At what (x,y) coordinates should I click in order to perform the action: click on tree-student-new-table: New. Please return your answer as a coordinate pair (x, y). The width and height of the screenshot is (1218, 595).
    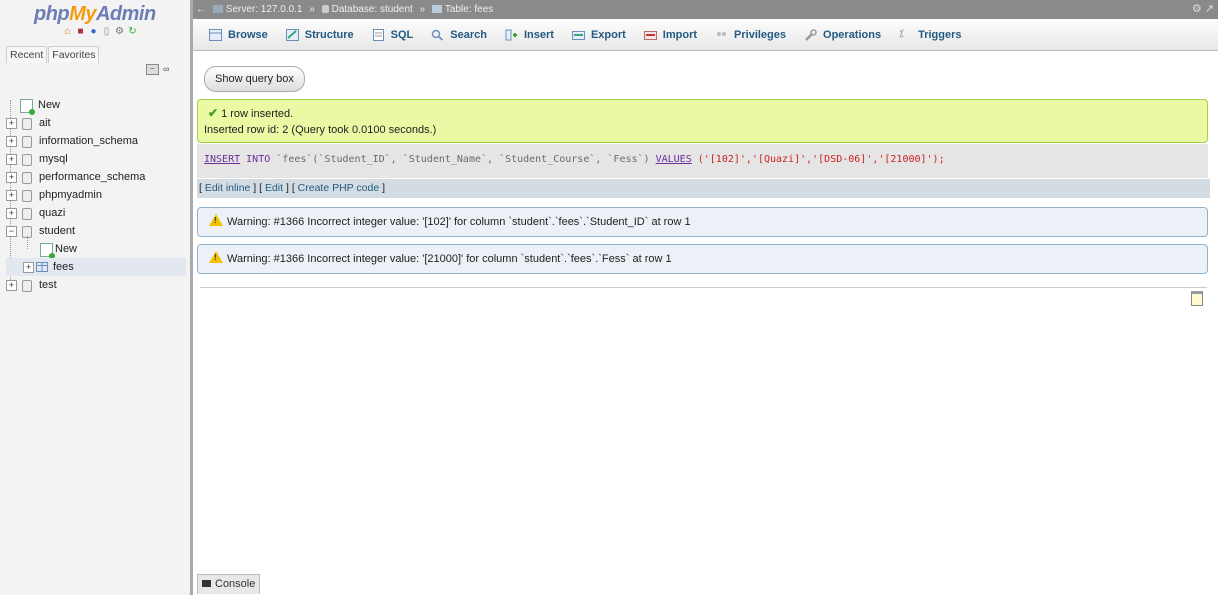
    Looking at the image, I should click on (96, 247).